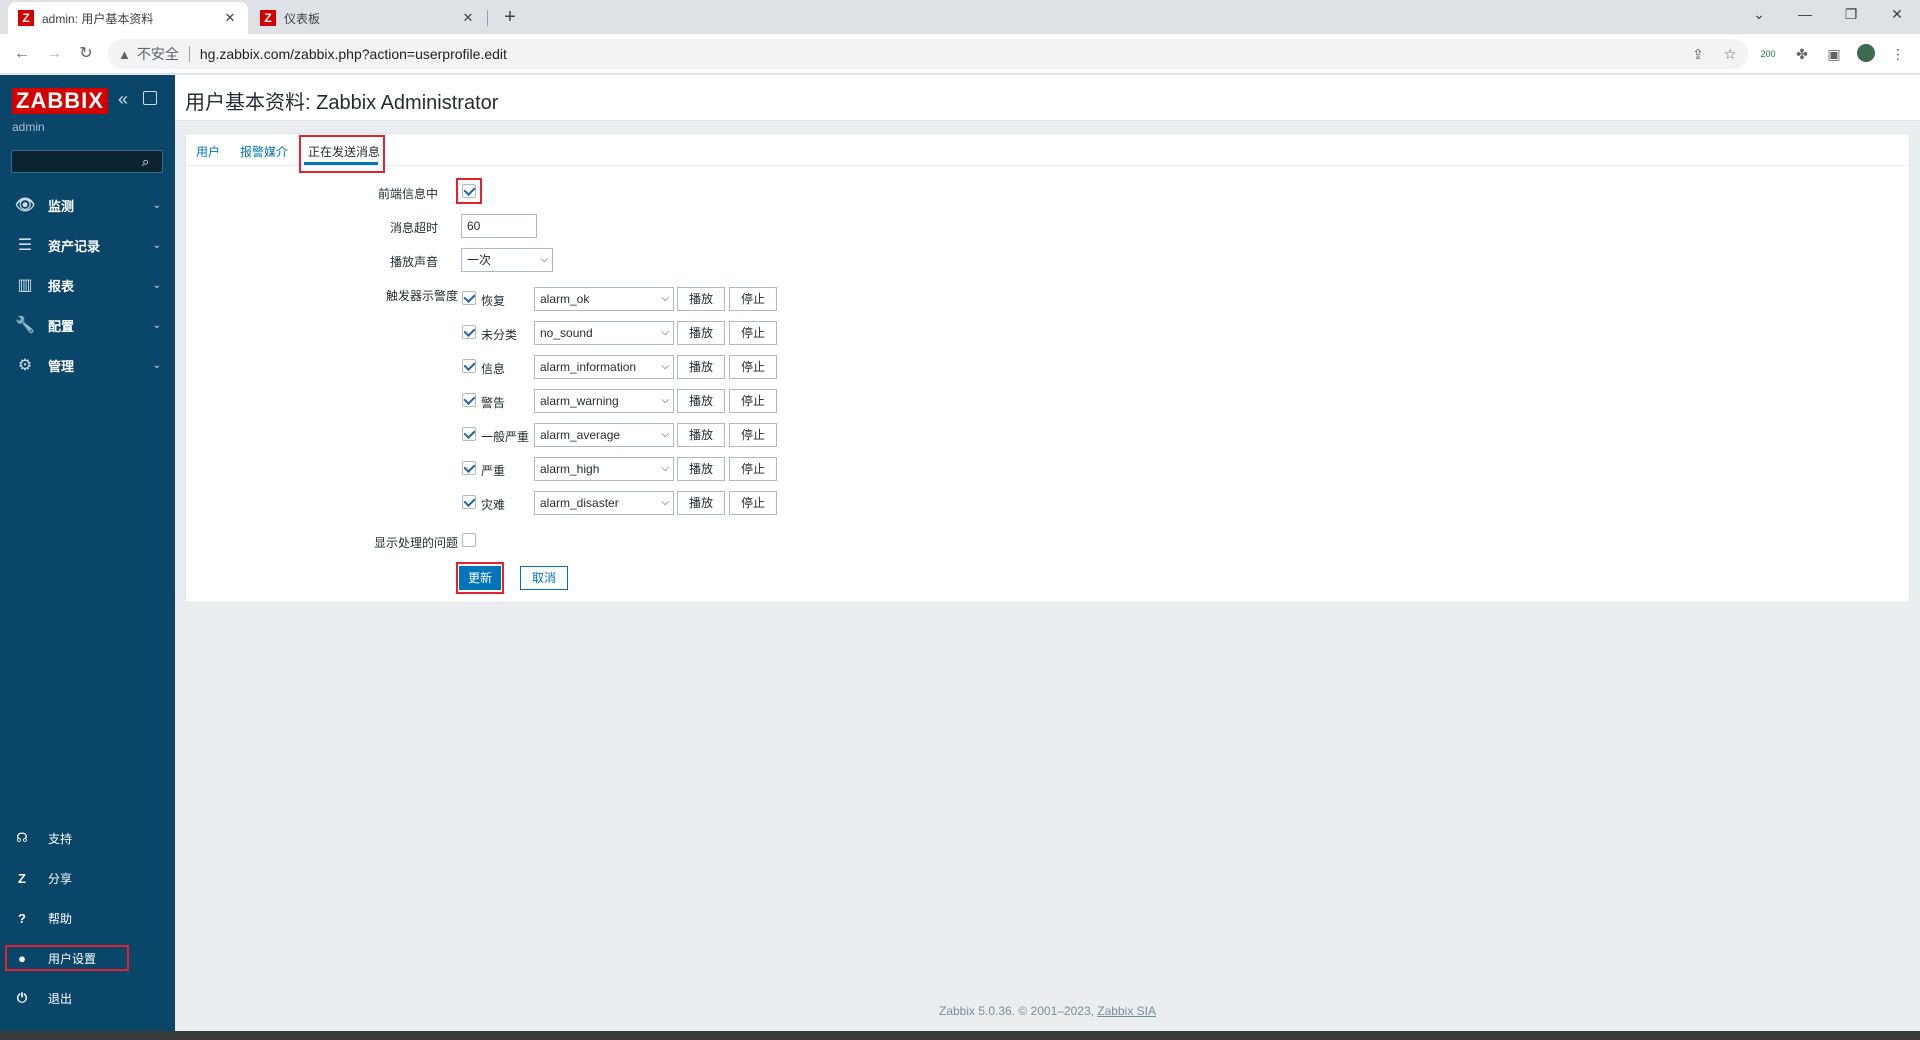  I want to click on highlight-messaging-tab, so click(342, 154).